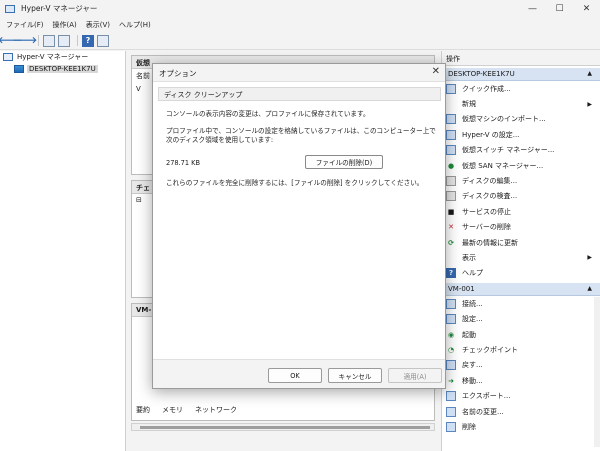 This screenshot has height=451, width=600. Describe the element at coordinates (451, 150) in the screenshot. I see `virtual-switch-icon` at that location.